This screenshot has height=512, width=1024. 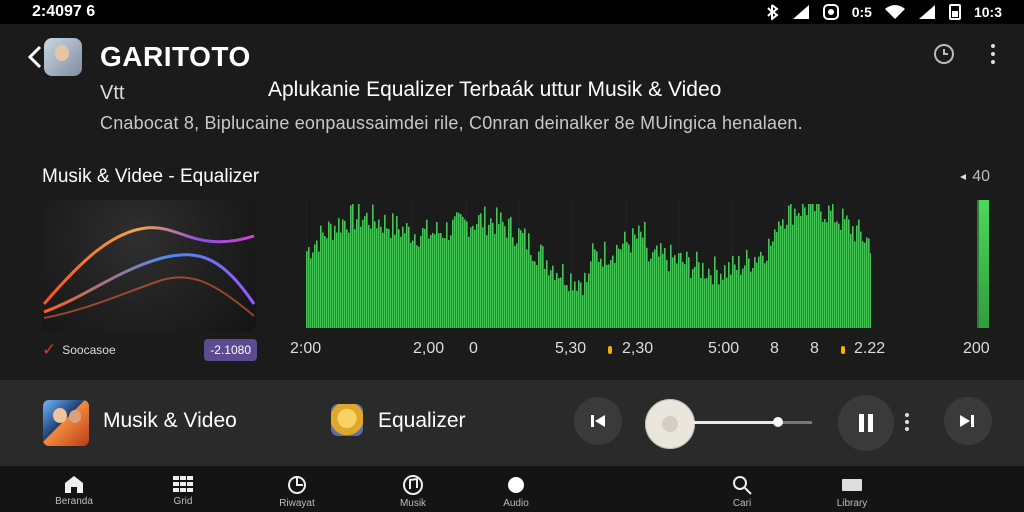 What do you see at coordinates (724, 348) in the screenshot?
I see `axis-label-6: 5:00` at bounding box center [724, 348].